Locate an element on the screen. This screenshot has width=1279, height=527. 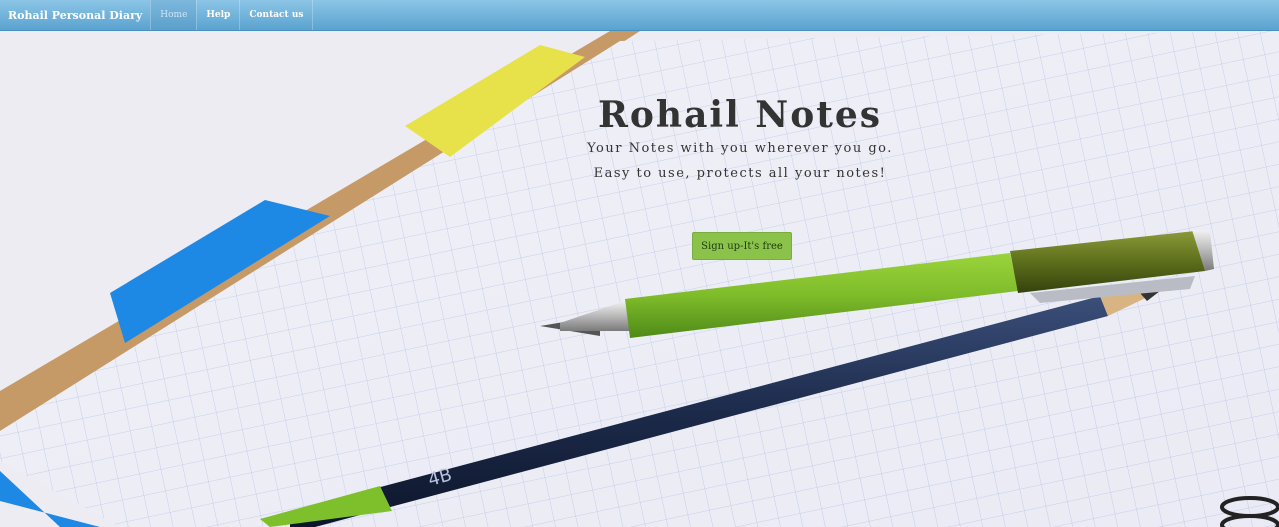
brand-link: Rohail Personal Diary is located at coordinates (75, 15).